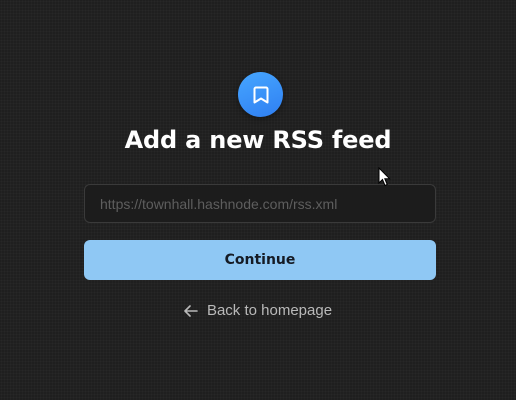 The image size is (516, 400). I want to click on back-to-homepage-link: Back to homepage, so click(258, 310).